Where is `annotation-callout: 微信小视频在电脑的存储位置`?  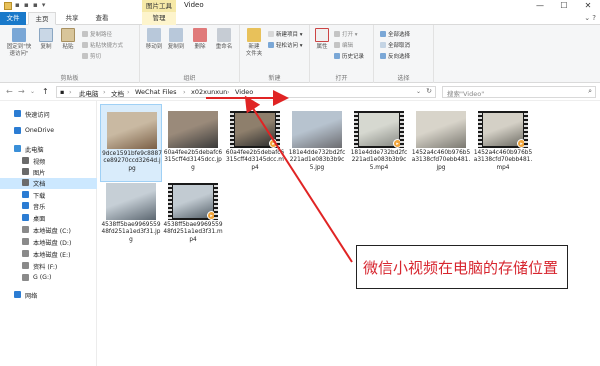 annotation-callout: 微信小视频在电脑的存储位置 is located at coordinates (462, 267).